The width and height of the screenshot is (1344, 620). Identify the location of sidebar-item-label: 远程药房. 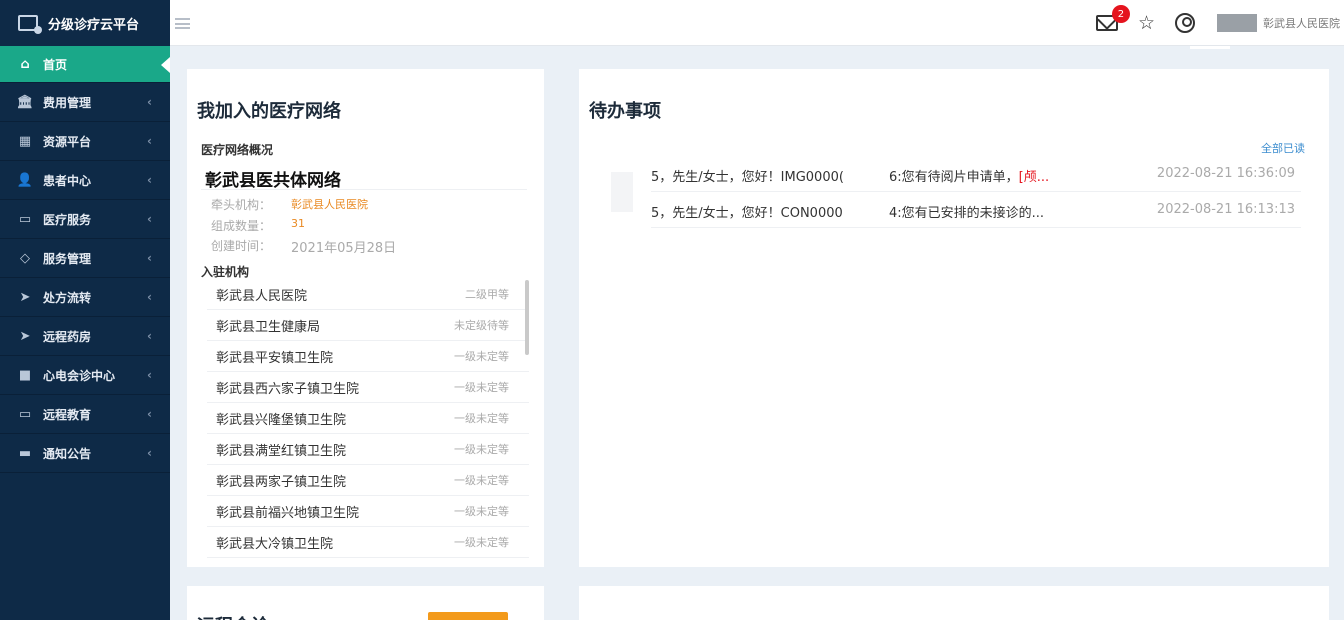
(67, 336).